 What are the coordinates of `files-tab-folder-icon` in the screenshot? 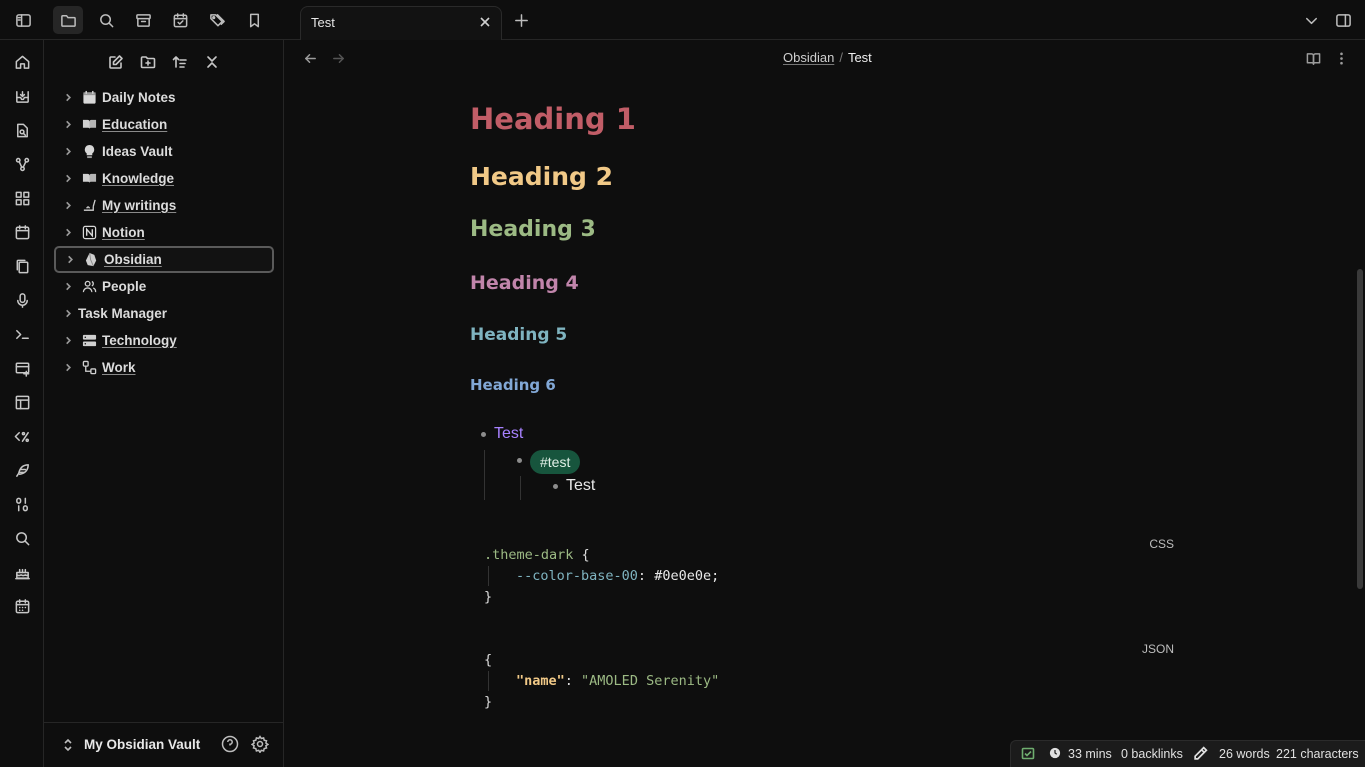 It's located at (68, 20).